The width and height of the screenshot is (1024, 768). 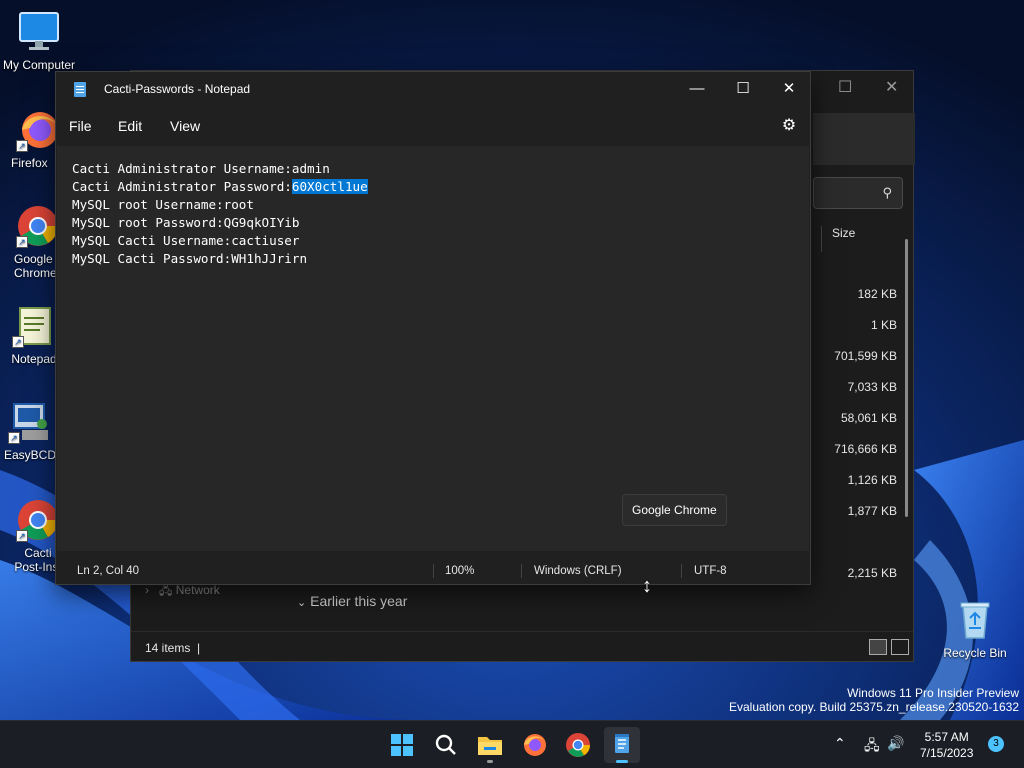 I want to click on search-icon, so click(x=445, y=744).